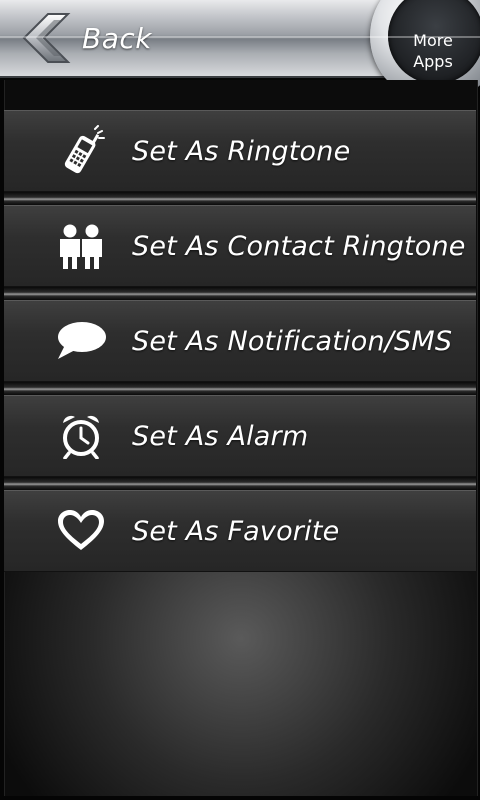  What do you see at coordinates (240, 51) in the screenshot?
I see `header-bar: Back More Apps` at bounding box center [240, 51].